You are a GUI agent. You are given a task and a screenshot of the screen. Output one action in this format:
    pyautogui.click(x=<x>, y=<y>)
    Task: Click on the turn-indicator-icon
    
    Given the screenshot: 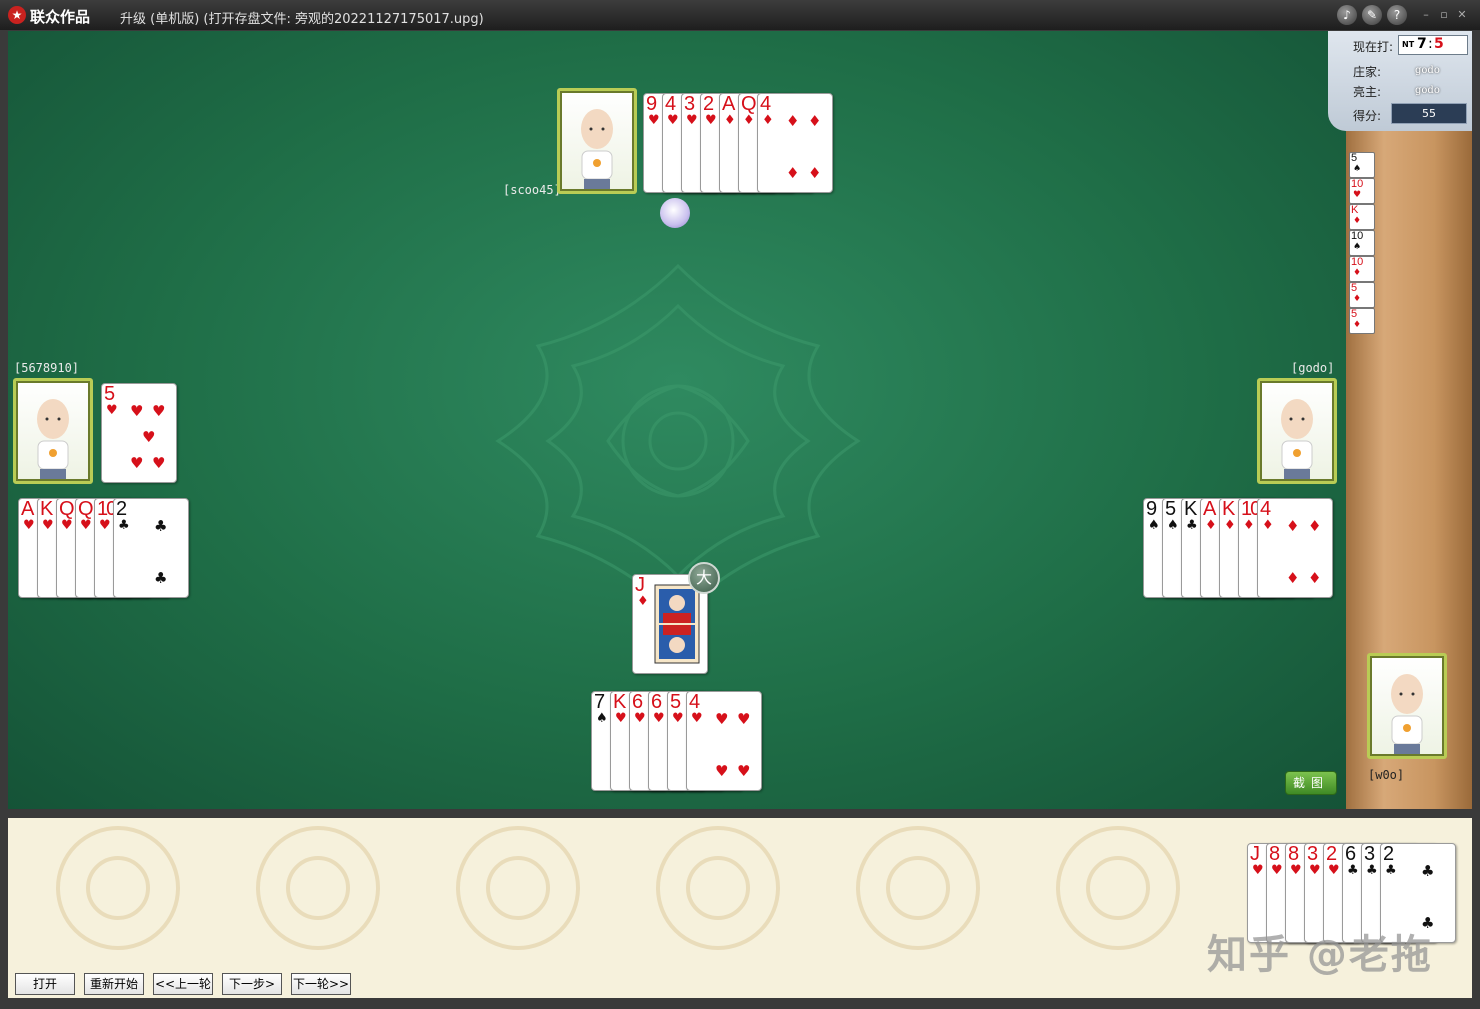 What is the action you would take?
    pyautogui.click(x=675, y=213)
    